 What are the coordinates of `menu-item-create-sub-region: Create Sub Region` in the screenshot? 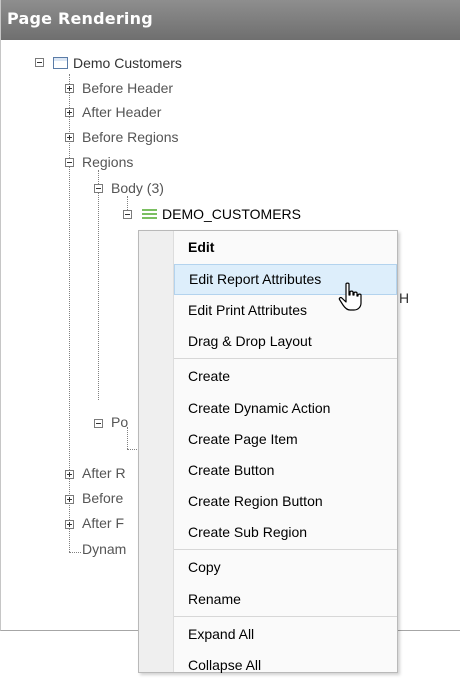 It's located at (285, 532).